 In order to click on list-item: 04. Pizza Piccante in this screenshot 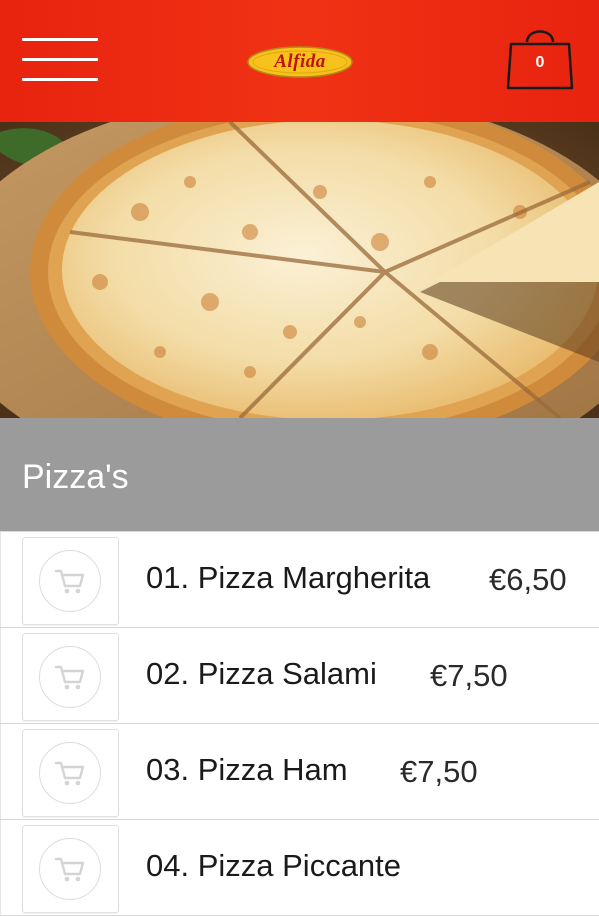, I will do `click(299, 868)`.